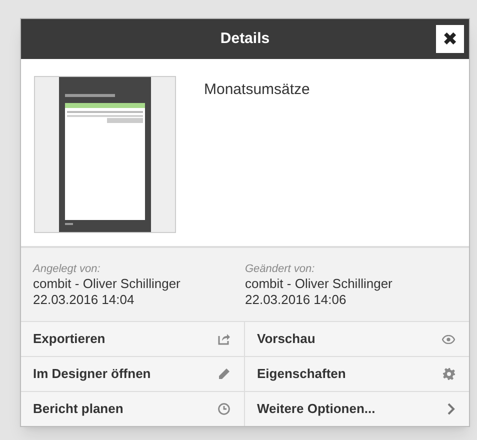 This screenshot has height=440, width=477. Describe the element at coordinates (224, 409) in the screenshot. I see `clock-icon` at that location.